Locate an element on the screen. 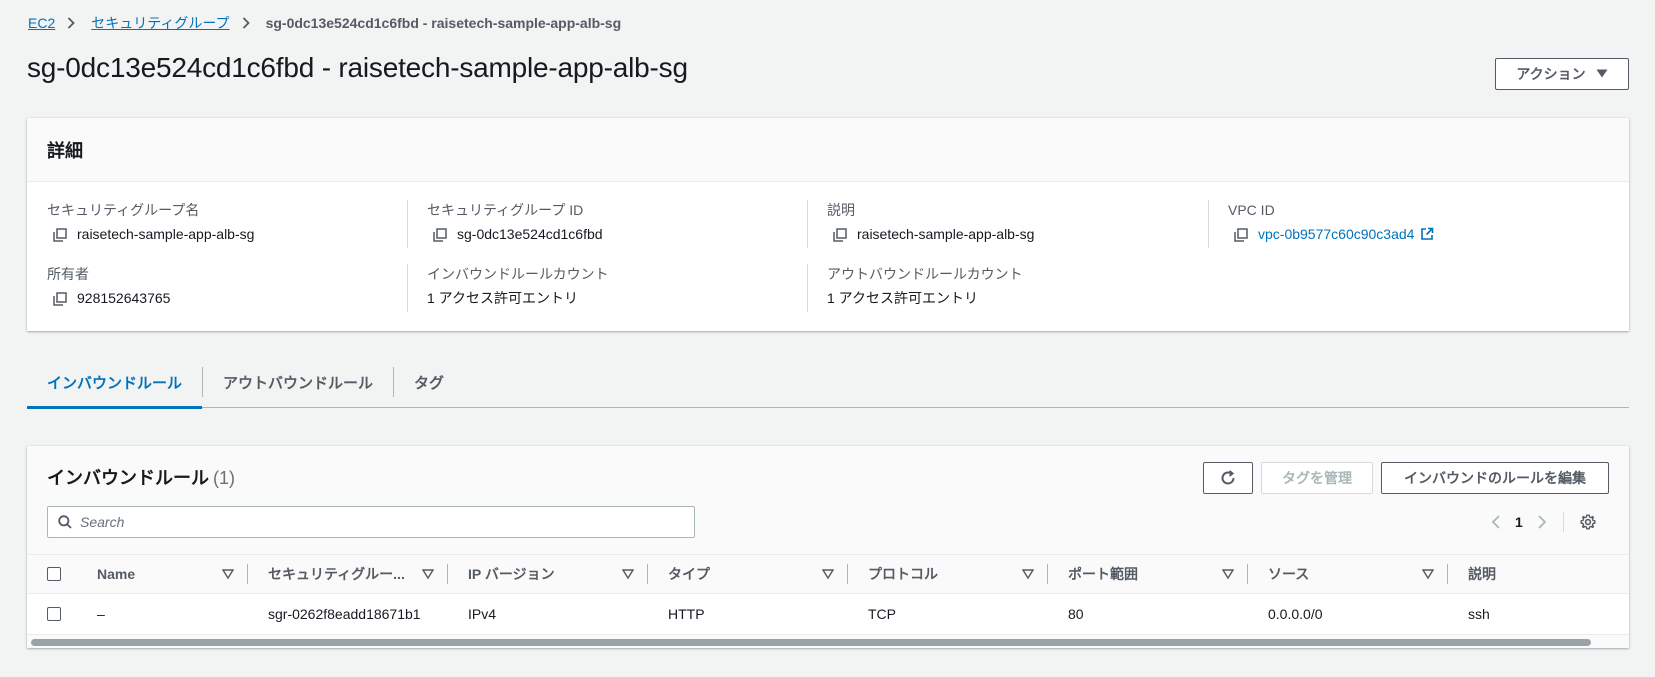  actions-button: アクション is located at coordinates (1562, 74).